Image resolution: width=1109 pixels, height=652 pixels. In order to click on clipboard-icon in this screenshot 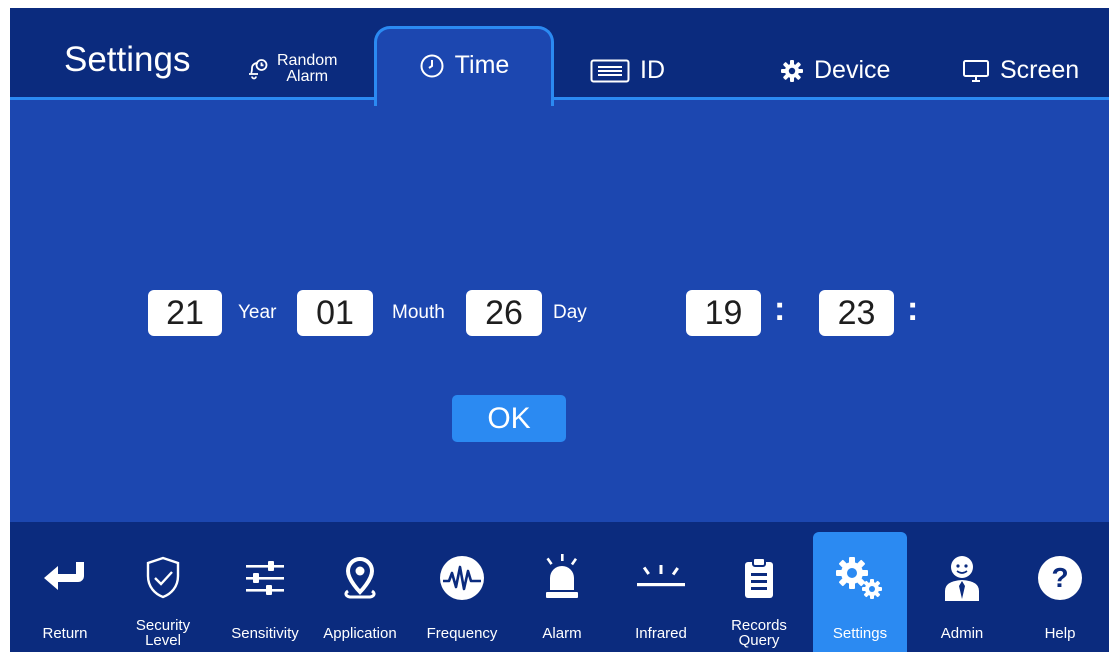, I will do `click(759, 578)`.